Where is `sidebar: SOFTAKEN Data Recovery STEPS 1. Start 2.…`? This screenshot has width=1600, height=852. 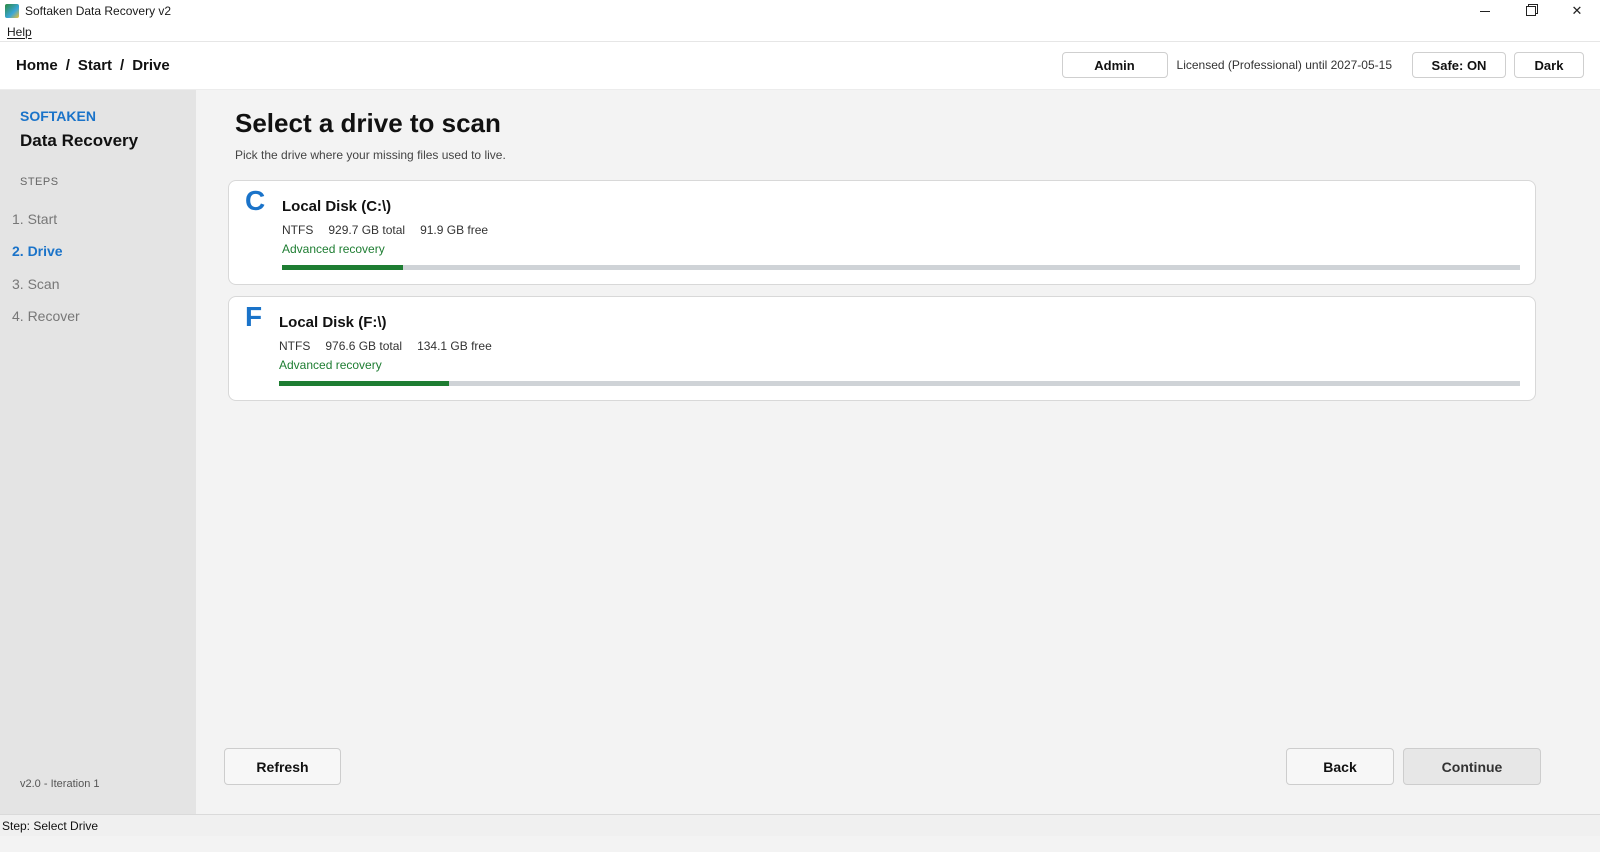
sidebar: SOFTAKEN Data Recovery STEPS 1. Start 2.… is located at coordinates (98, 452).